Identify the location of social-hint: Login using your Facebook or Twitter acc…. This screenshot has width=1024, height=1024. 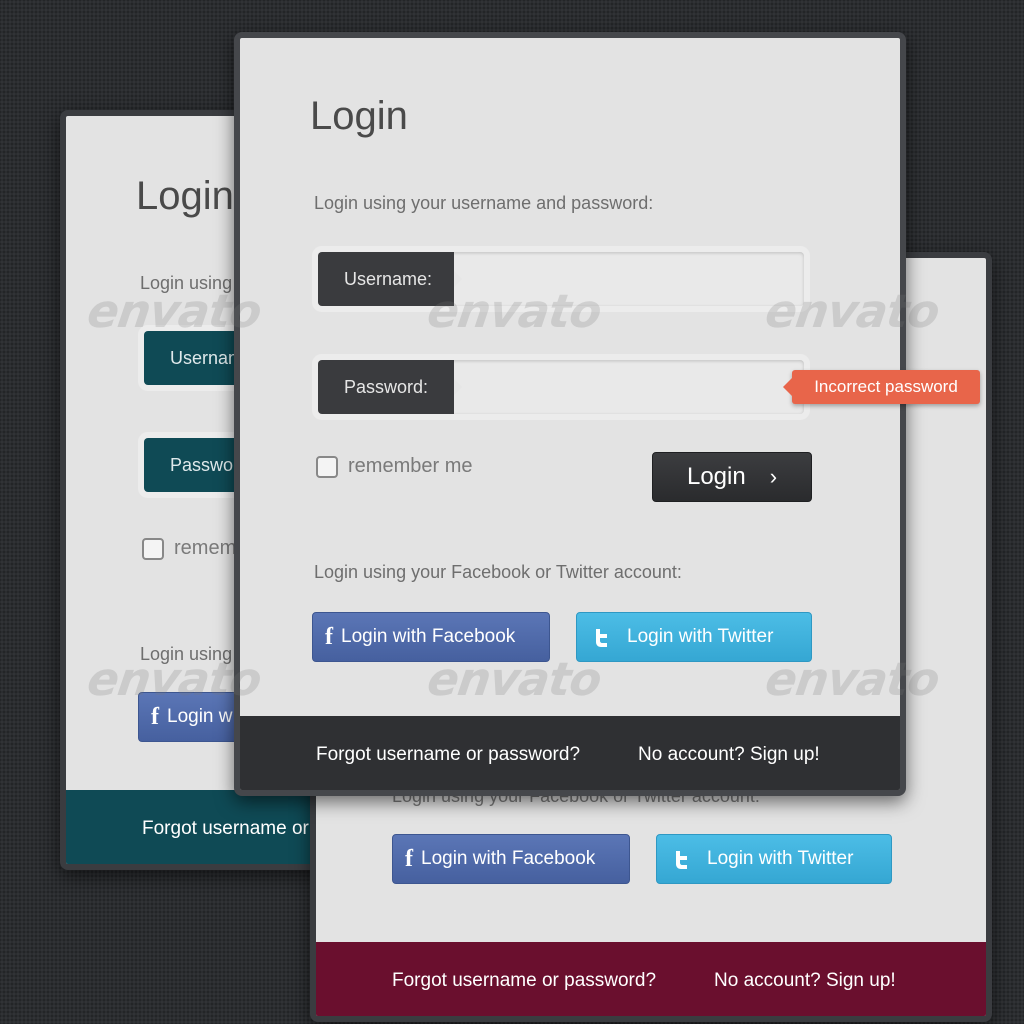
(498, 572).